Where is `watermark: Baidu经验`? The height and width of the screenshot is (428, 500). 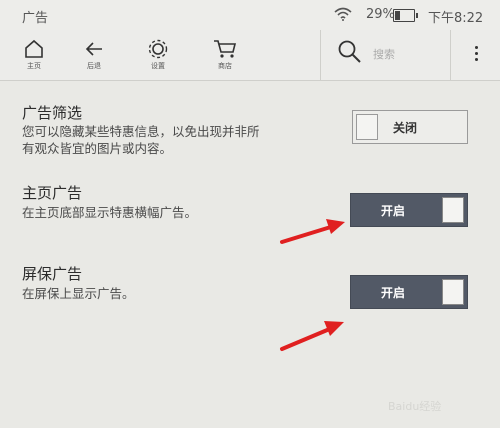
watermark: Baidu经验 is located at coordinates (415, 406).